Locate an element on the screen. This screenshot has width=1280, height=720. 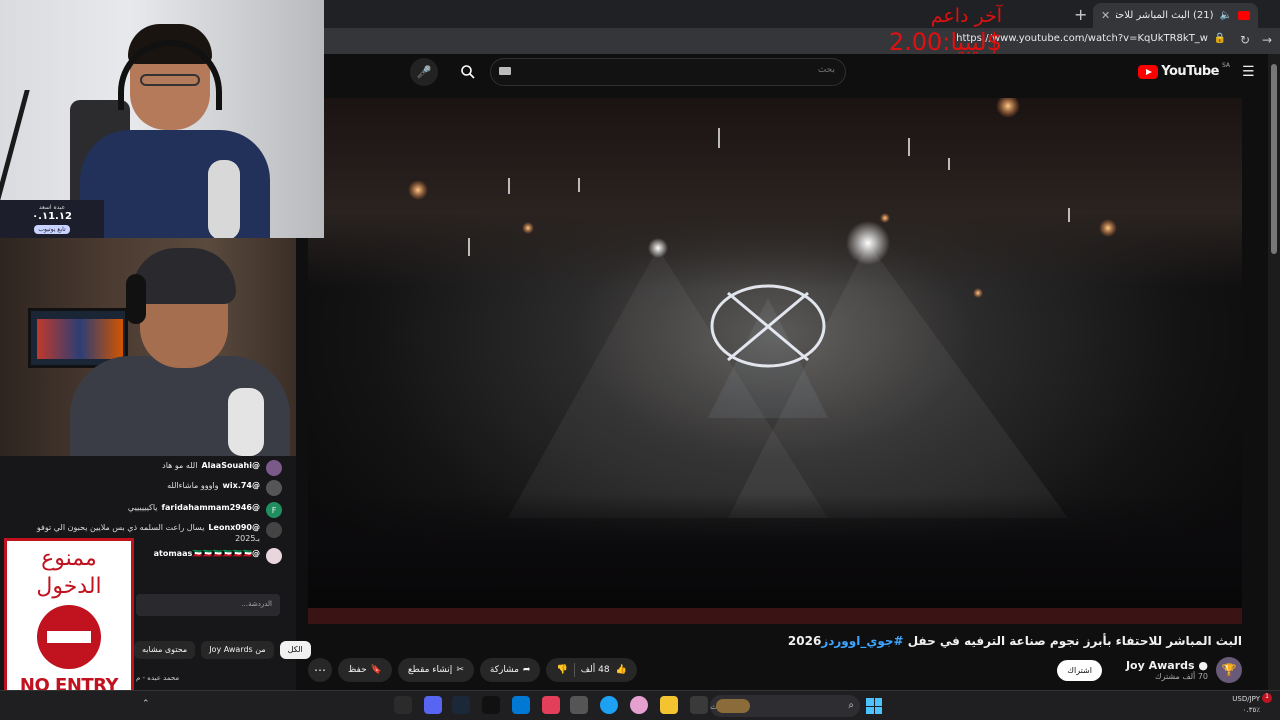
file-explorer-icon is located at coordinates (669, 705).